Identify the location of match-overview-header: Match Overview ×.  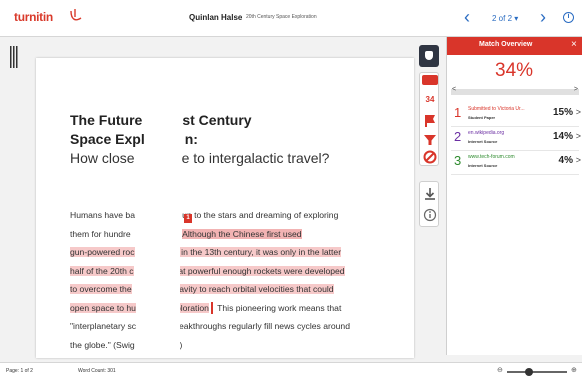
(514, 46).